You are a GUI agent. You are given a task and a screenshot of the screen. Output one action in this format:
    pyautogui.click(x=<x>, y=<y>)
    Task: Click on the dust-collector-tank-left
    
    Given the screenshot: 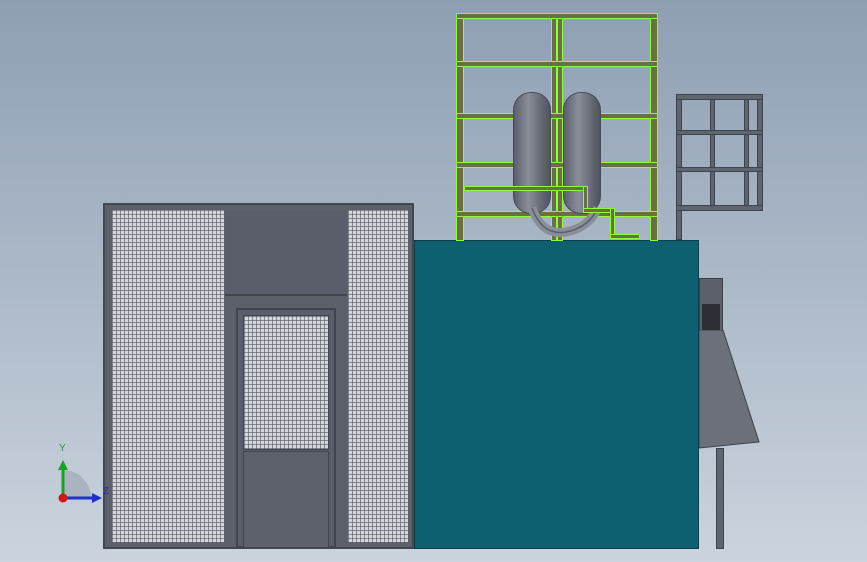 What is the action you would take?
    pyautogui.click(x=532, y=153)
    